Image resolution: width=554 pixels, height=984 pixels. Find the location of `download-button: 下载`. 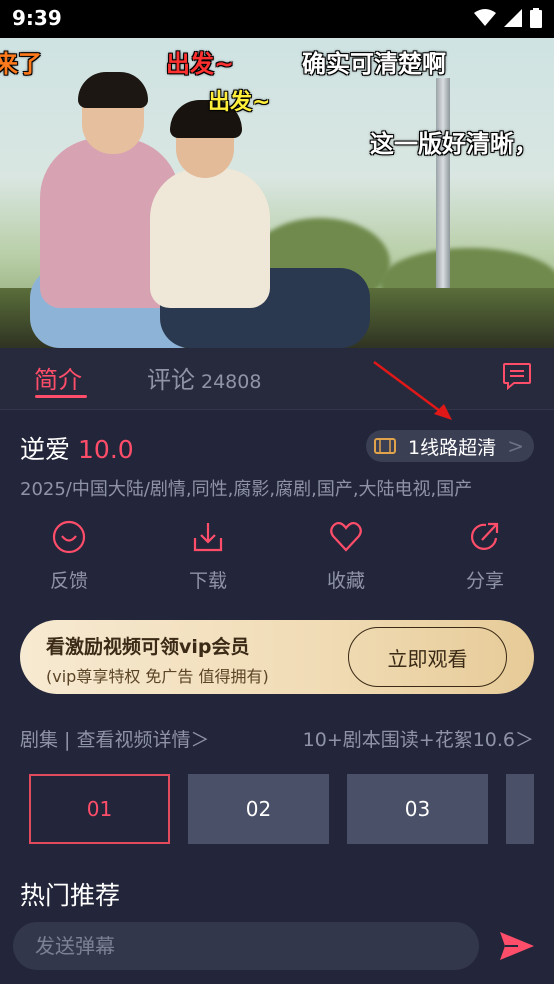

download-button: 下载 is located at coordinates (208, 556).